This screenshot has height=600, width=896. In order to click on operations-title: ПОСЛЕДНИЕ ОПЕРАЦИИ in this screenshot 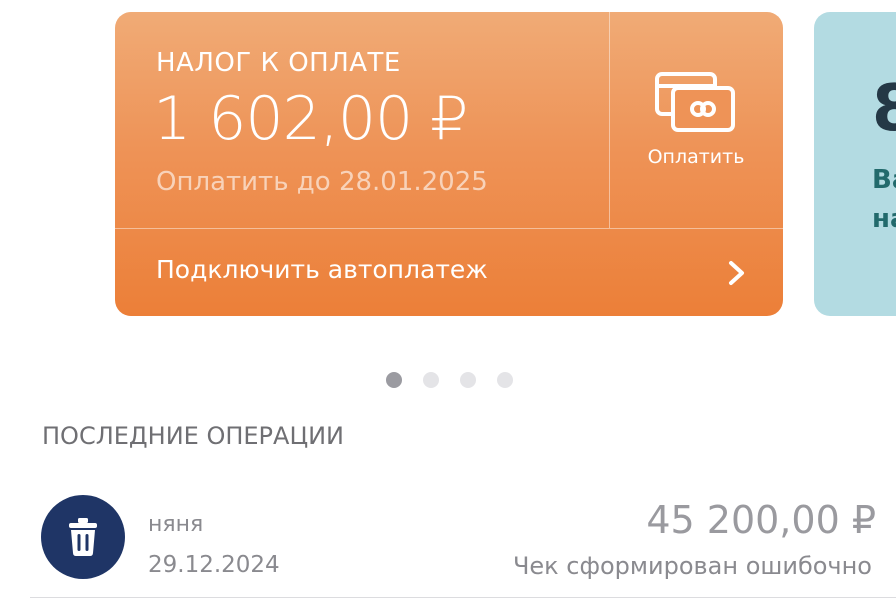, I will do `click(193, 436)`.